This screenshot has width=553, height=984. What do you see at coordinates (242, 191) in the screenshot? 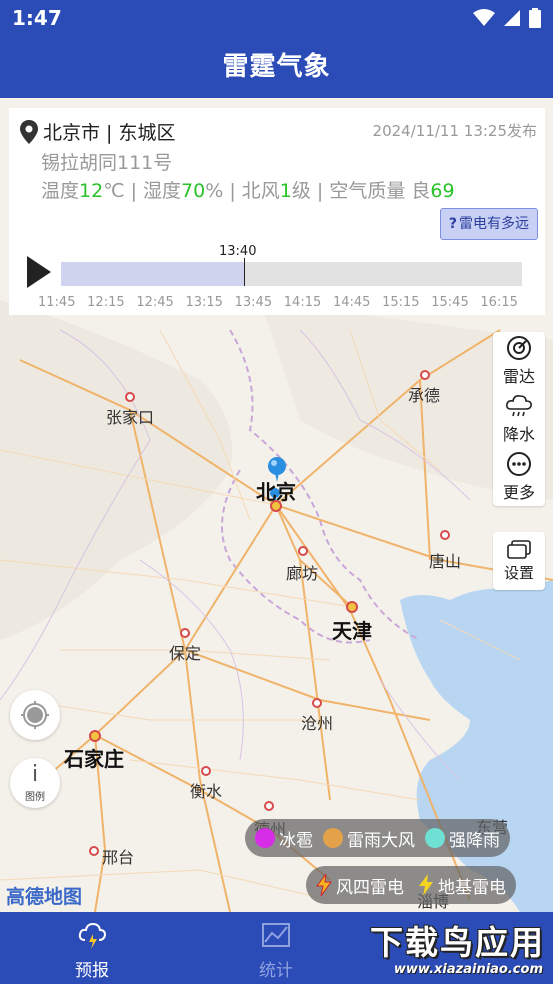
I see `humidity-unit: % | 北风` at bounding box center [242, 191].